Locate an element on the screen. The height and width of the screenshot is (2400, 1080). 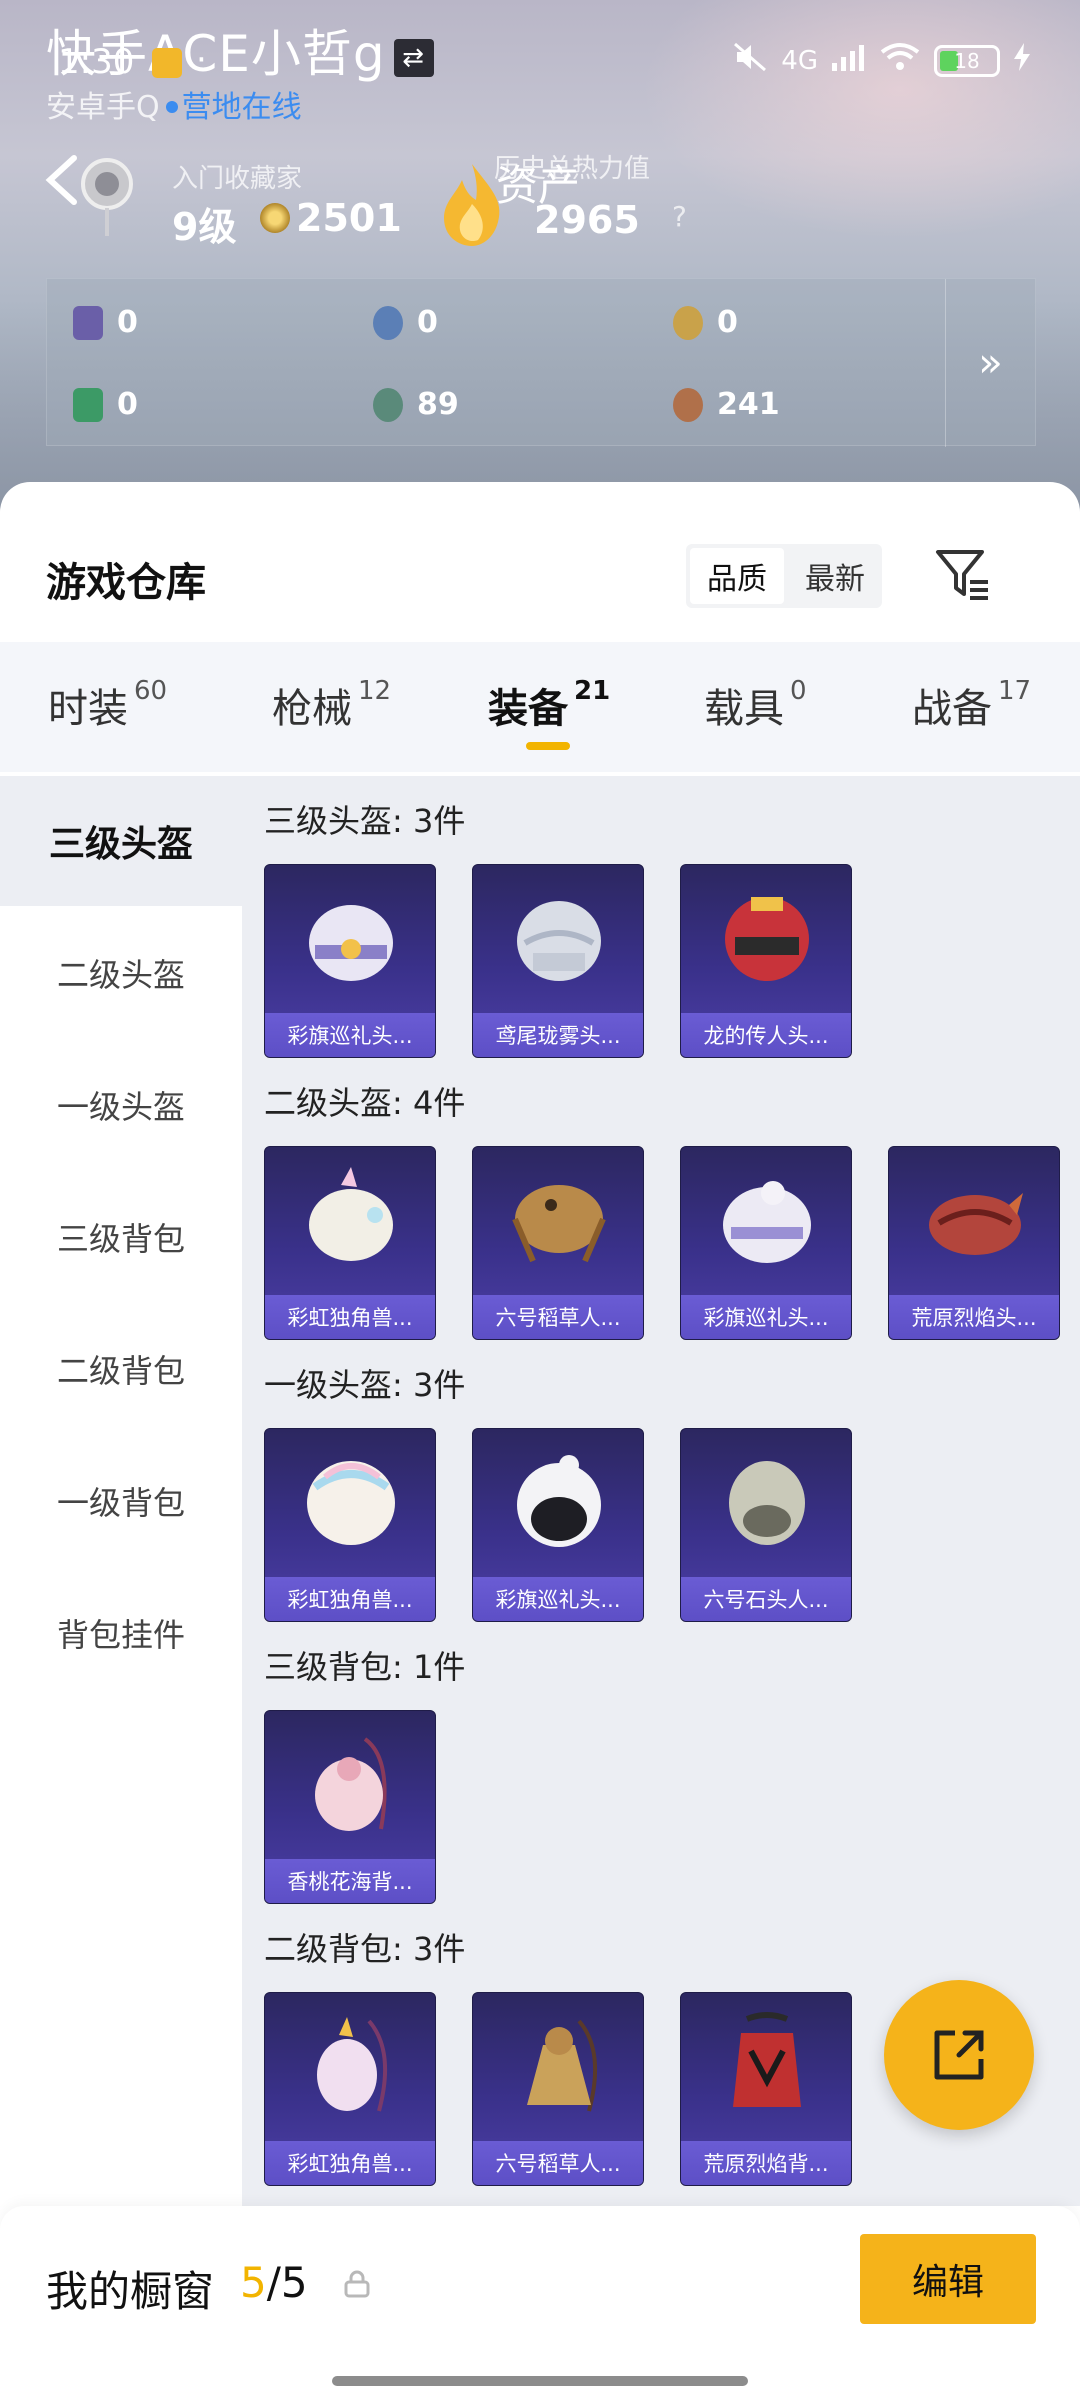
home-indicator is located at coordinates (540, 2381).